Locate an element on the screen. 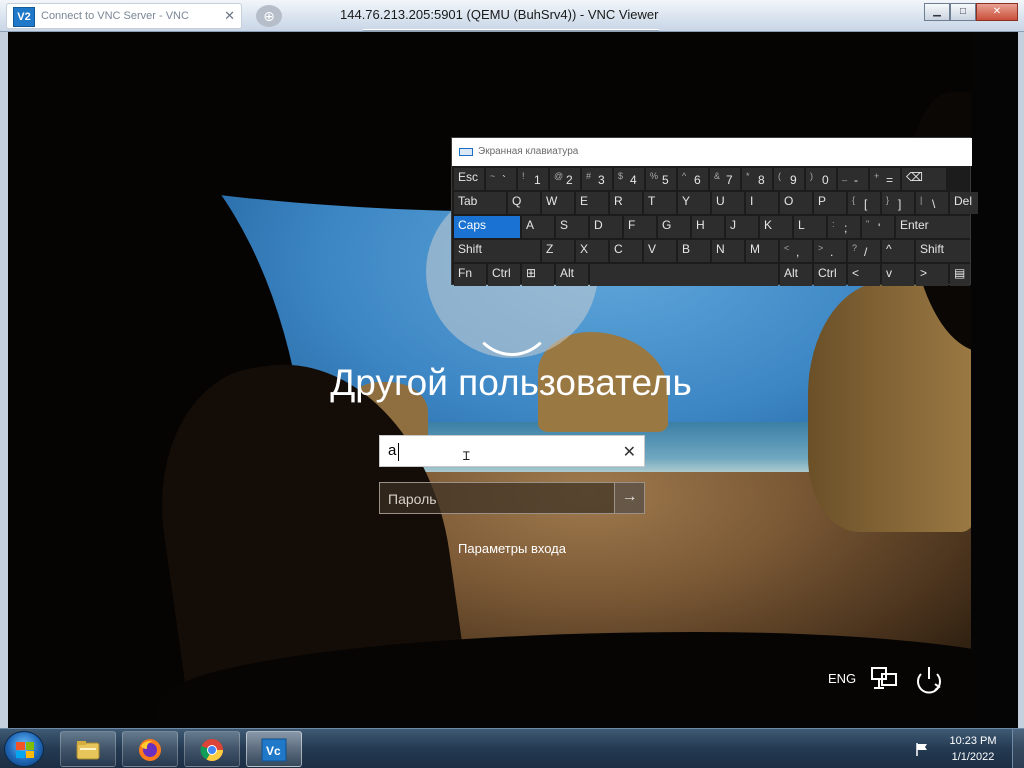 The height and width of the screenshot is (768, 1024). osk-key: " ' is located at coordinates (878, 227).